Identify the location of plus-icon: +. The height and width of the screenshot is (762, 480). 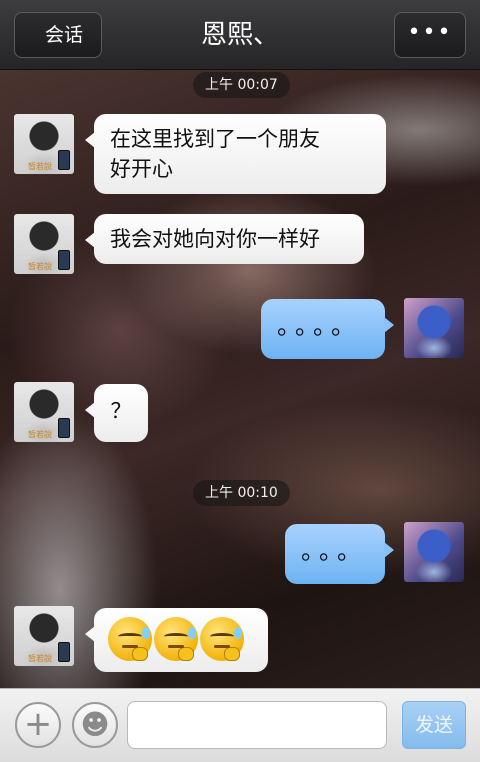
(38, 724).